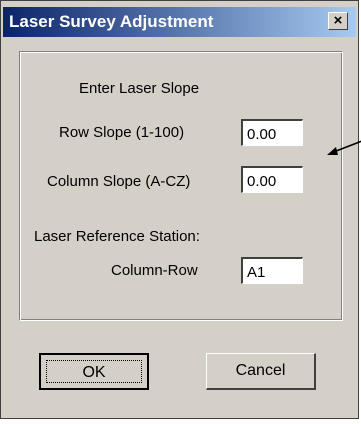  What do you see at coordinates (344, 147) in the screenshot?
I see `arrow-left-icon` at bounding box center [344, 147].